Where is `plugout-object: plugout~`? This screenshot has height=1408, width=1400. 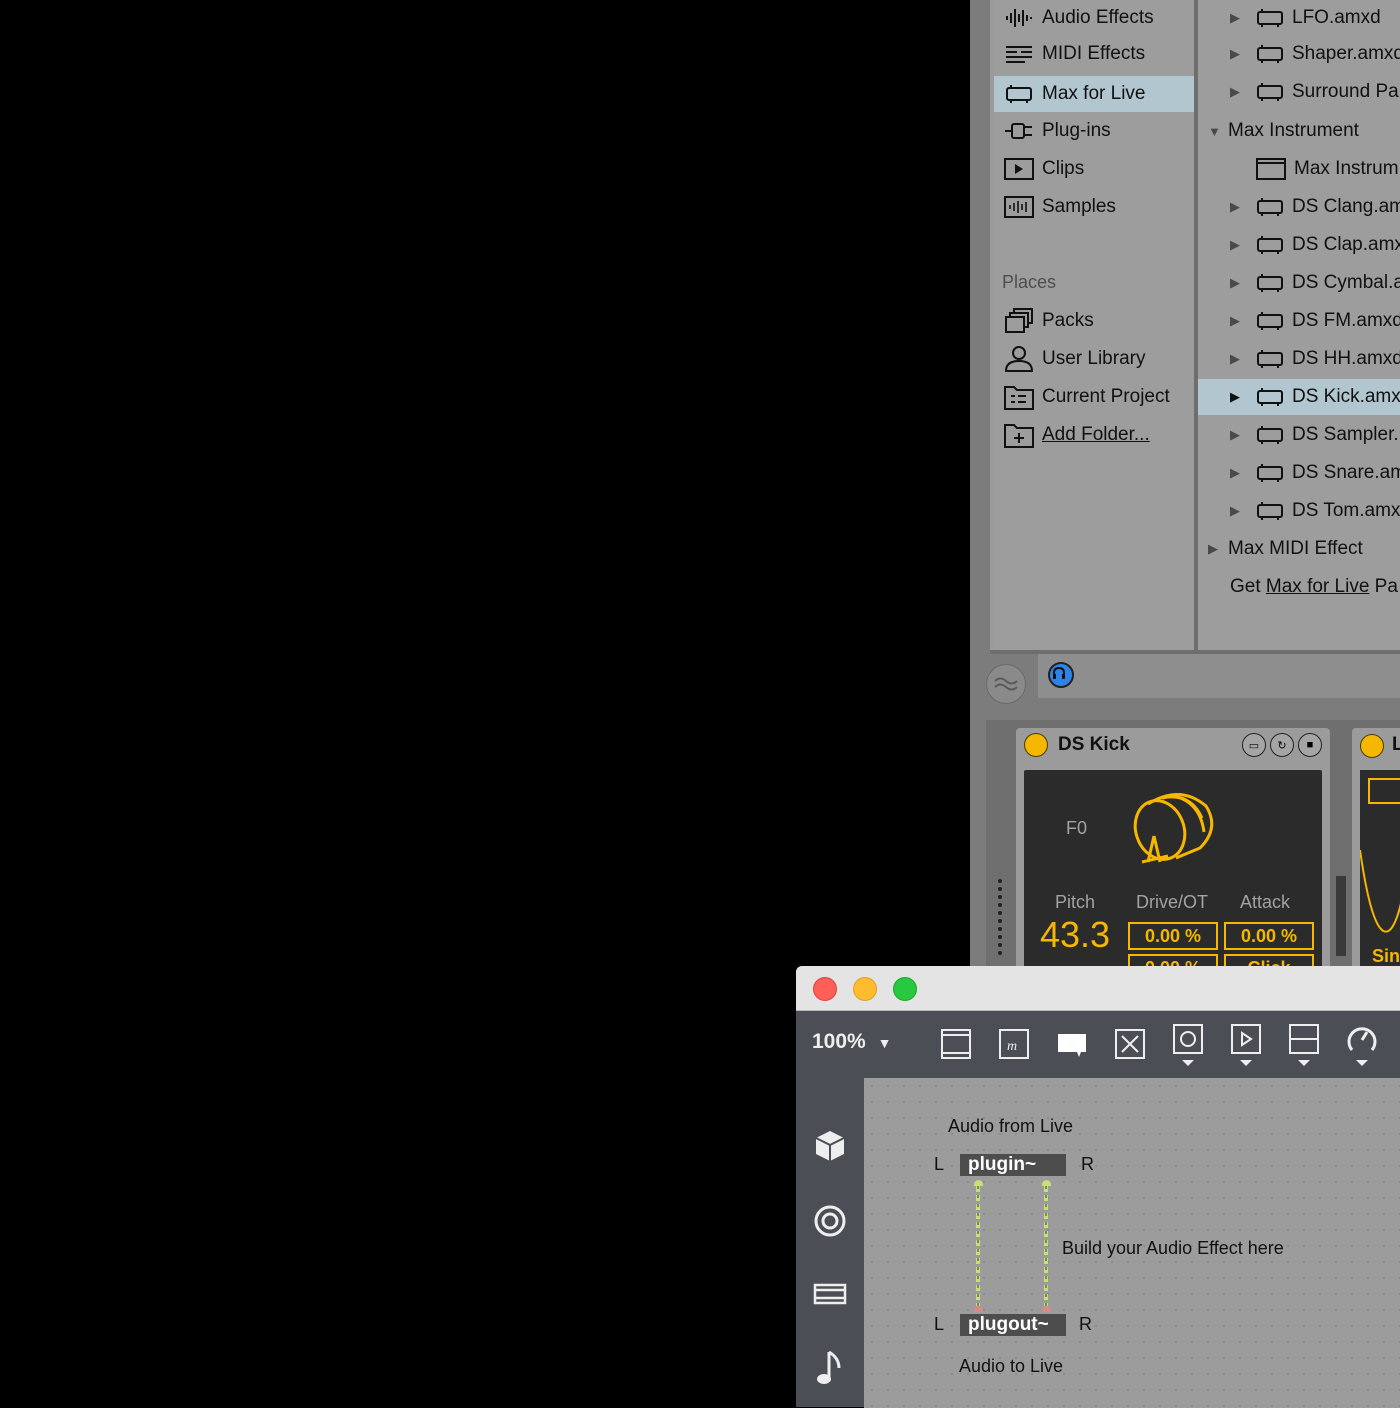 plugout-object: plugout~ is located at coordinates (1013, 1325).